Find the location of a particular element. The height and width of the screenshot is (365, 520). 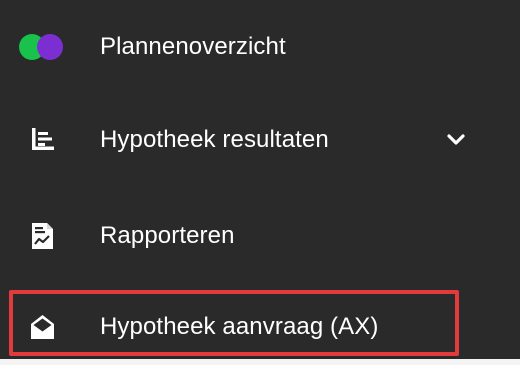

page-background-strip is located at coordinates (260, 362).